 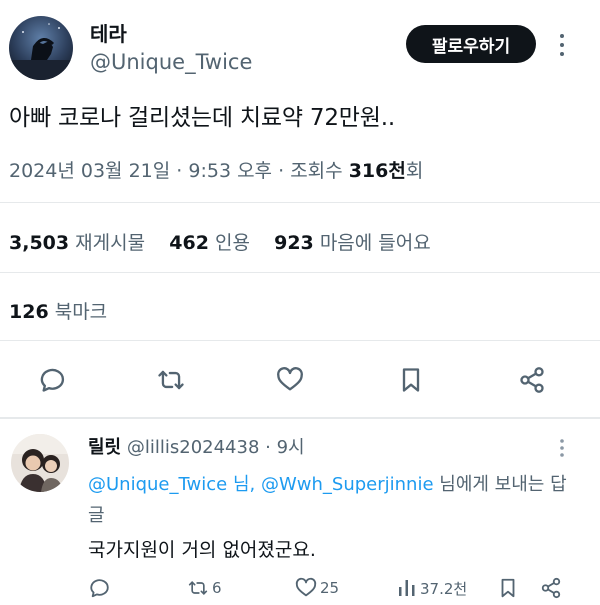 I want to click on likes-count: 923, so click(x=294, y=243).